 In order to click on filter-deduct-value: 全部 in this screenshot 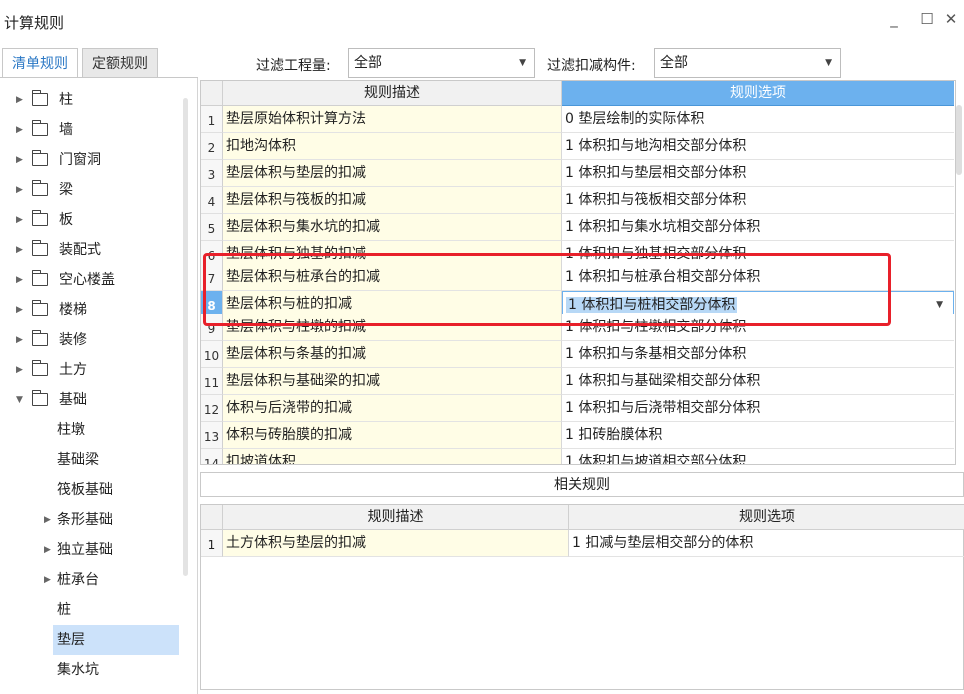, I will do `click(674, 63)`.